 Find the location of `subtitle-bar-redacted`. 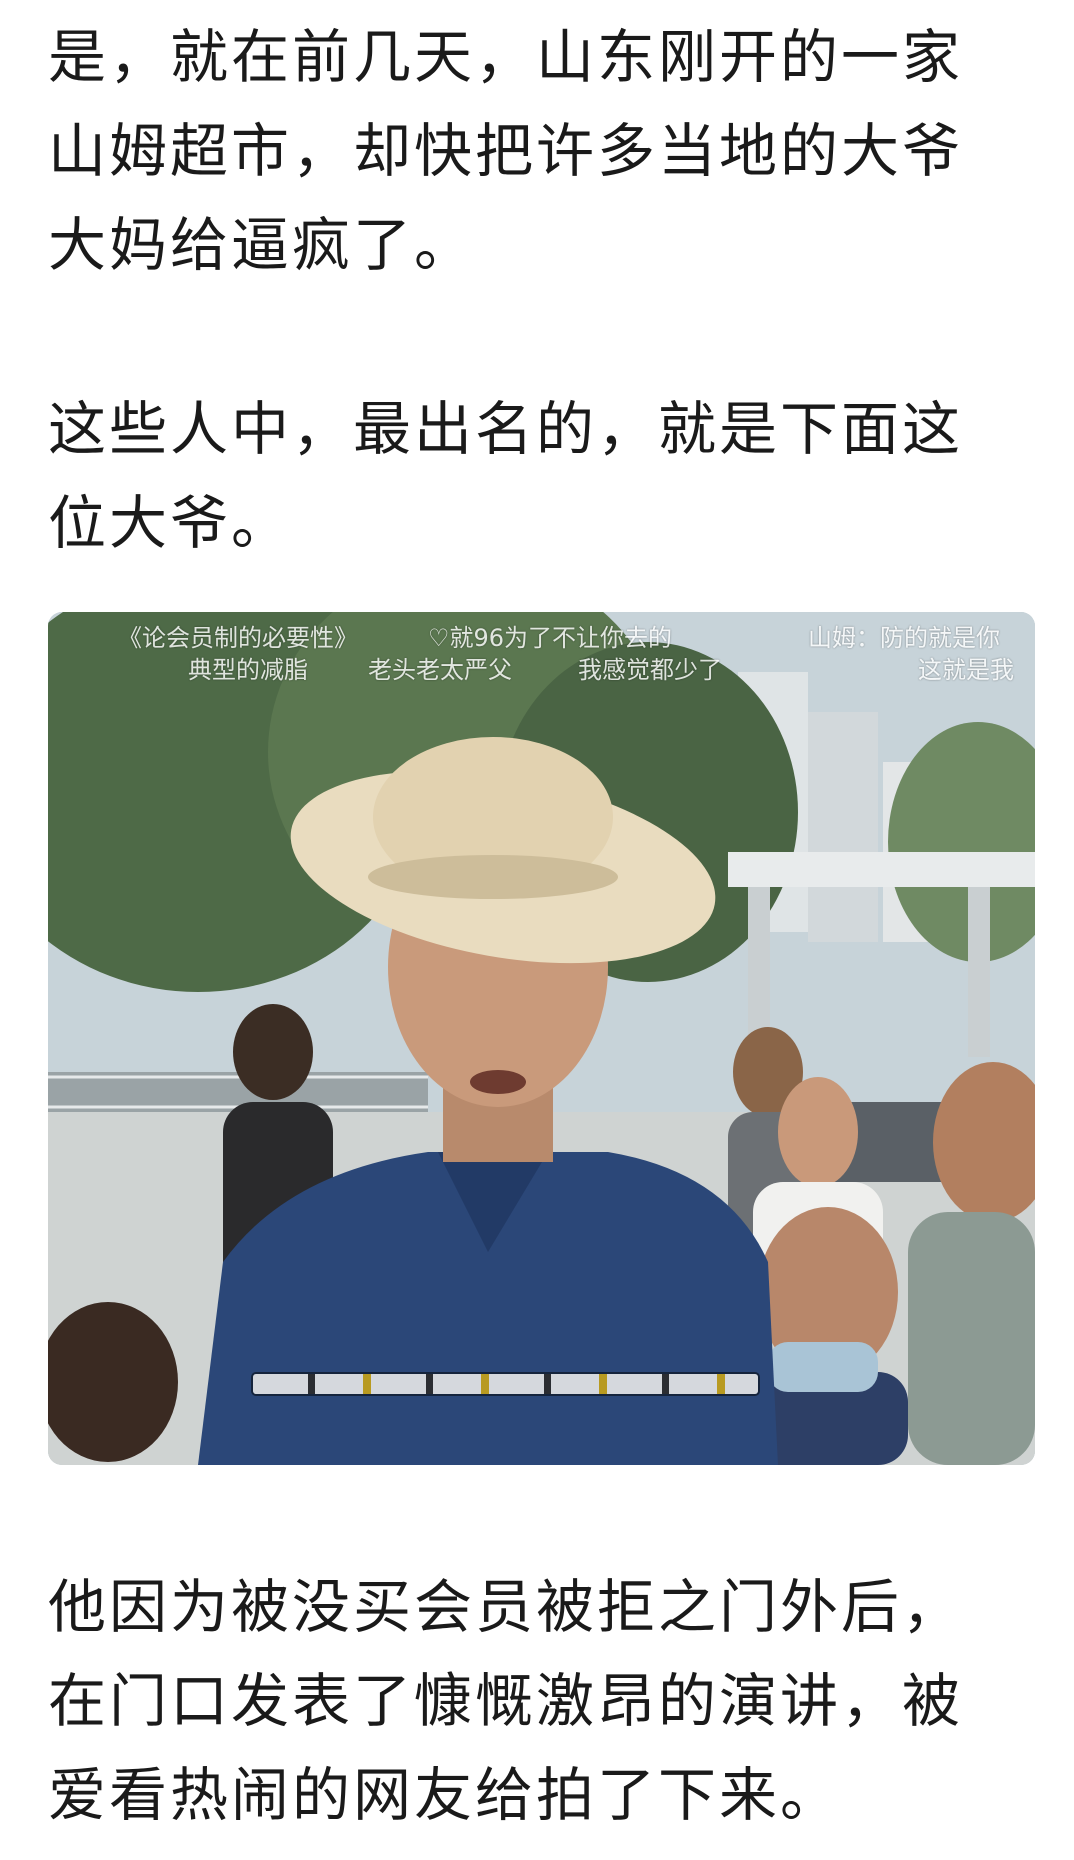

subtitle-bar-redacted is located at coordinates (505, 1384).